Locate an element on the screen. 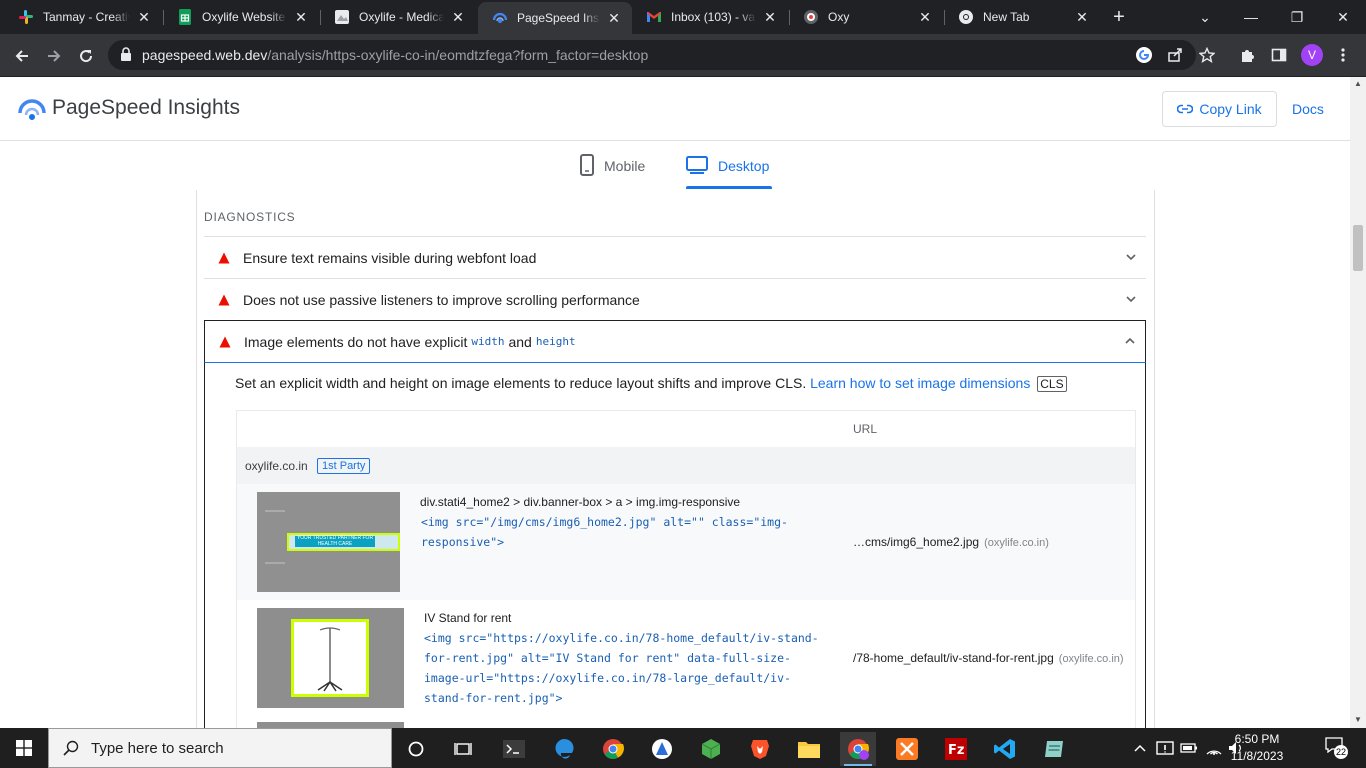  tab-mobile: Mobile is located at coordinates (612, 172).